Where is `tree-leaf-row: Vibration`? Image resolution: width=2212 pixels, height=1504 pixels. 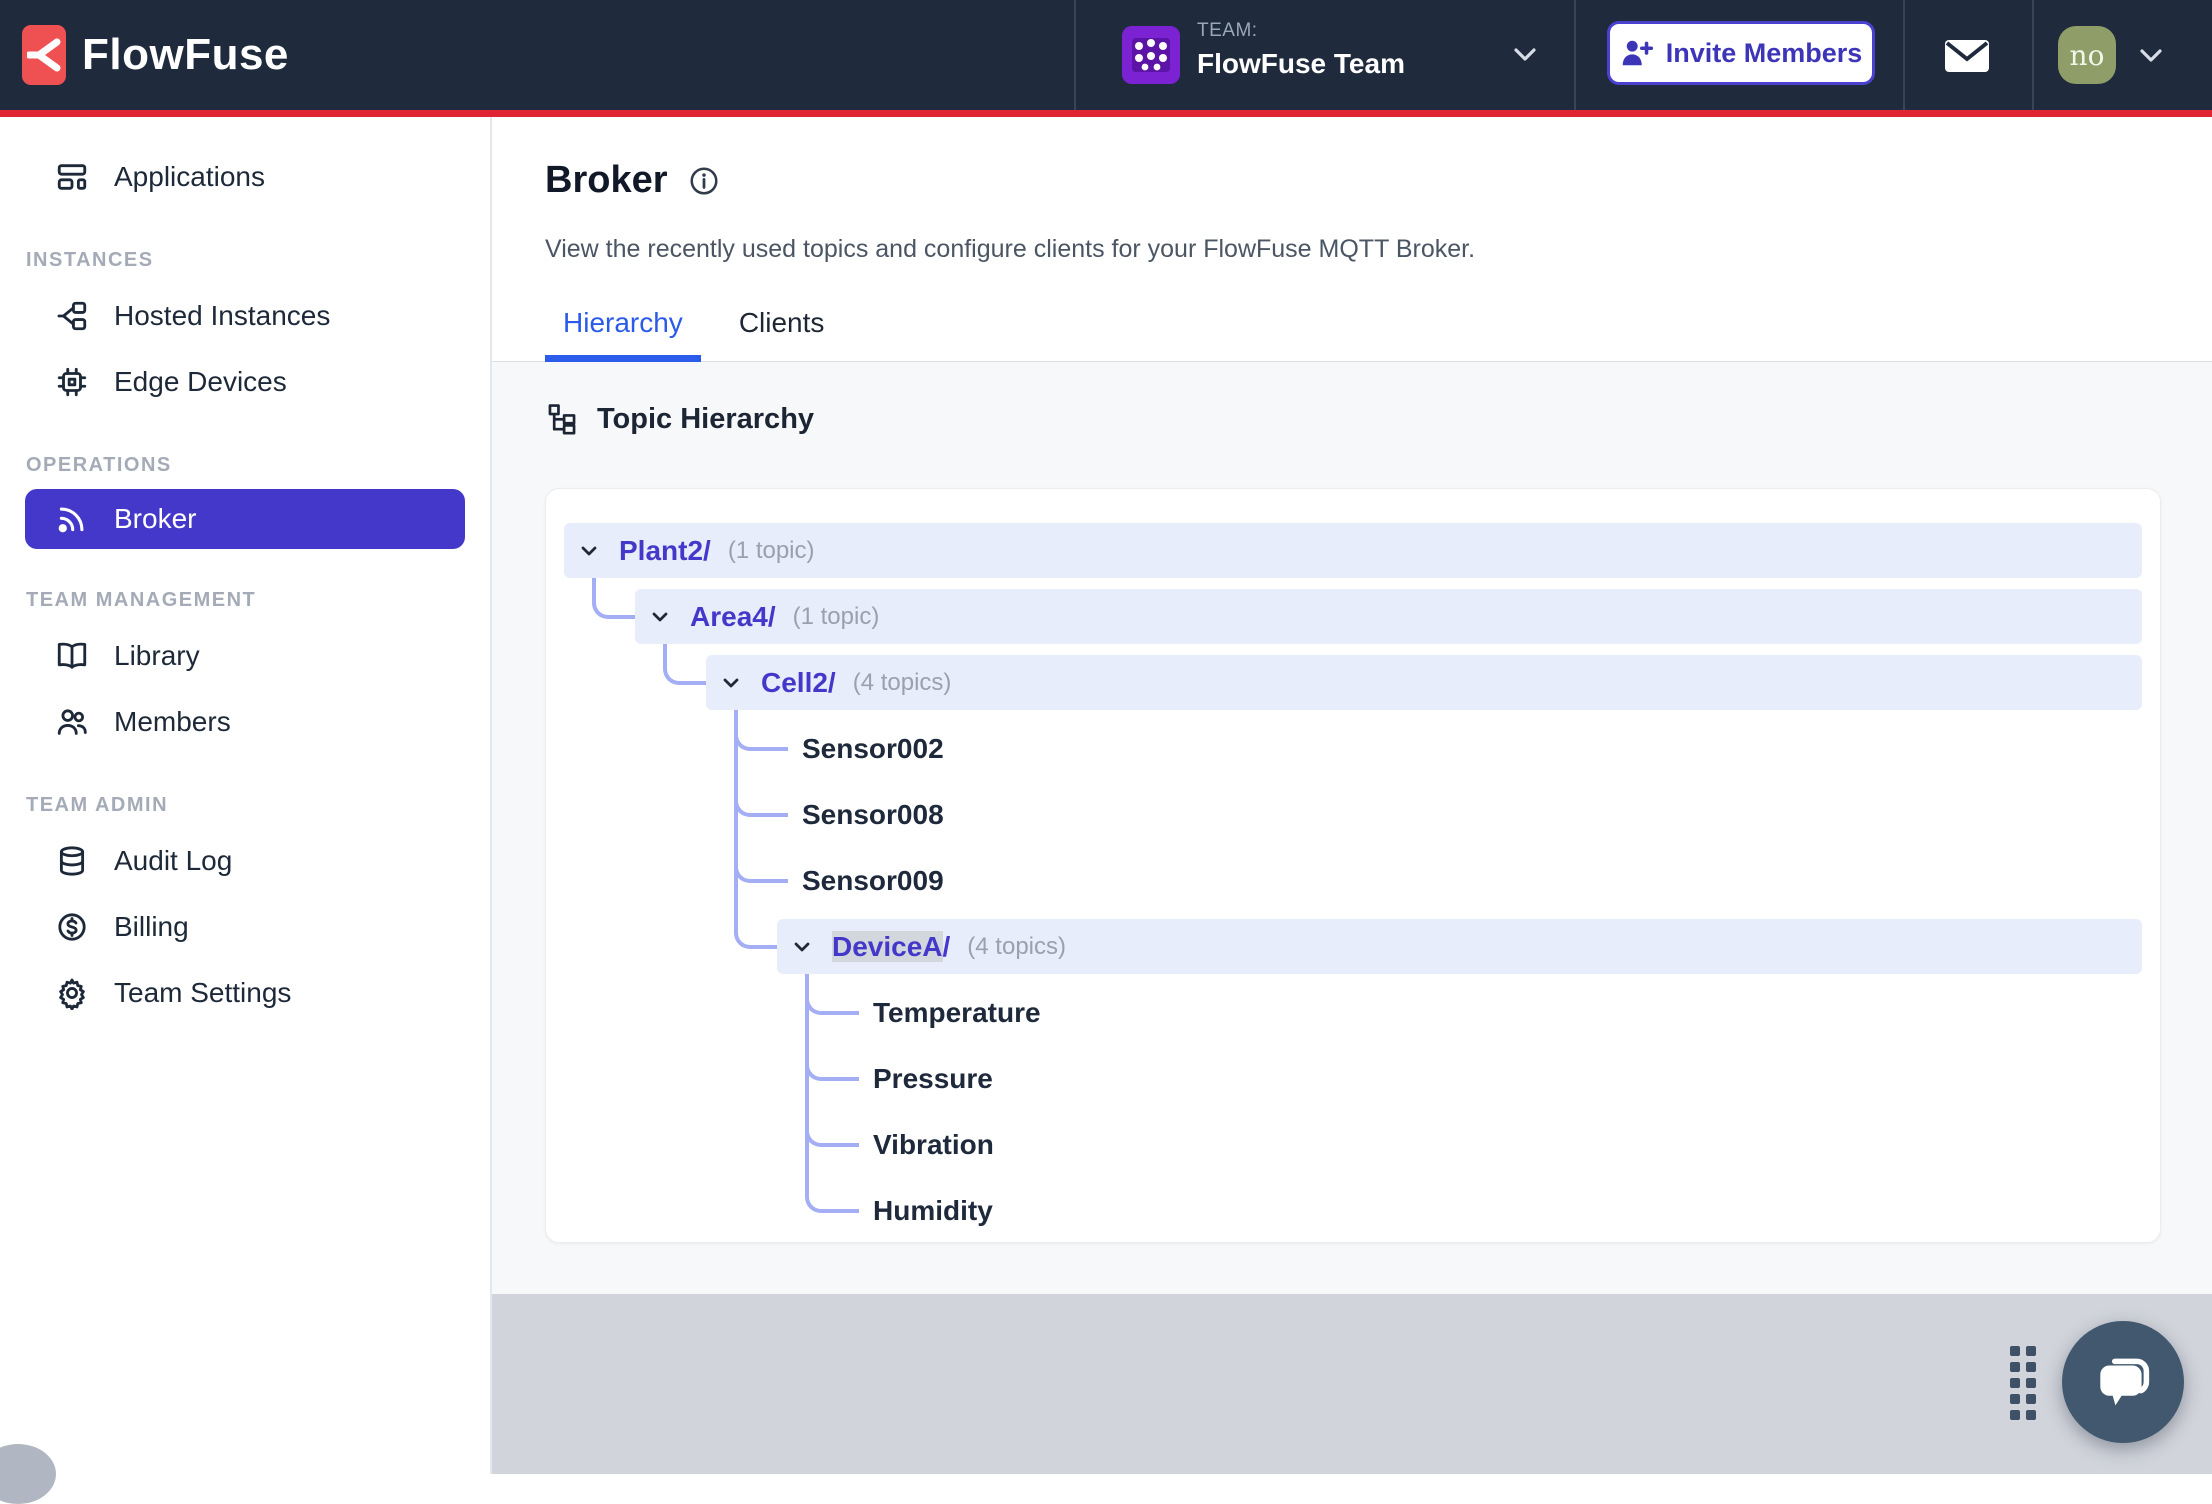 tree-leaf-row: Vibration is located at coordinates (921, 1144).